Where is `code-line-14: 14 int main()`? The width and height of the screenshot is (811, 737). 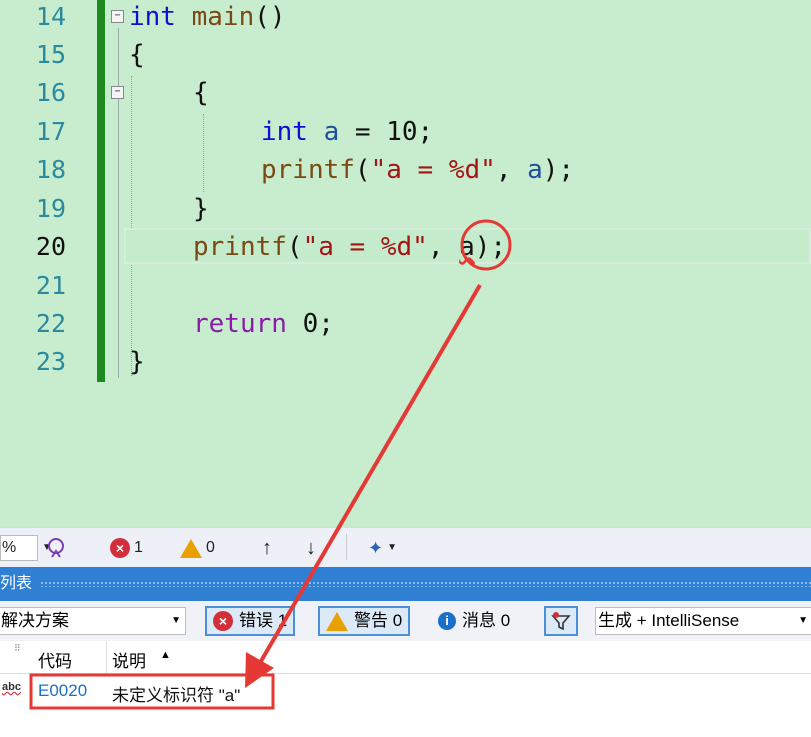 code-line-14: 14 int main() is located at coordinates (405, 18).